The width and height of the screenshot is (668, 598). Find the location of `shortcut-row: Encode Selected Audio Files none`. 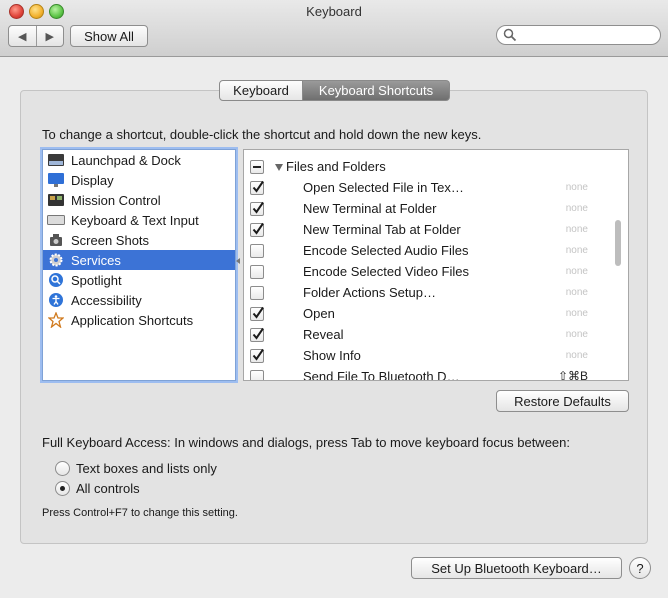

shortcut-row: Encode Selected Audio Files none is located at coordinates (430, 251).